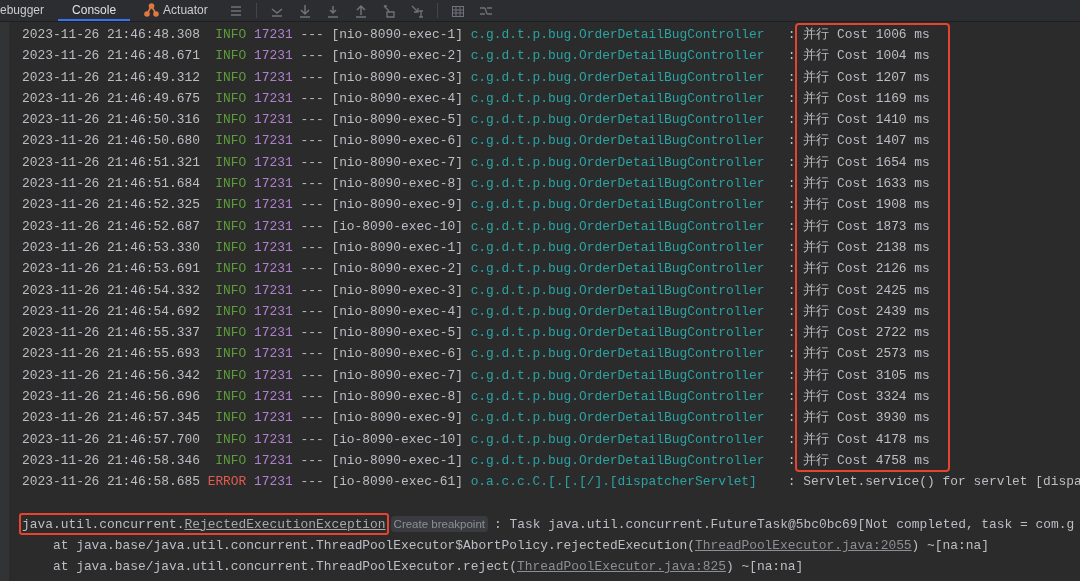  I want to click on thread-name: [nio-8090-exec-9], so click(397, 205).